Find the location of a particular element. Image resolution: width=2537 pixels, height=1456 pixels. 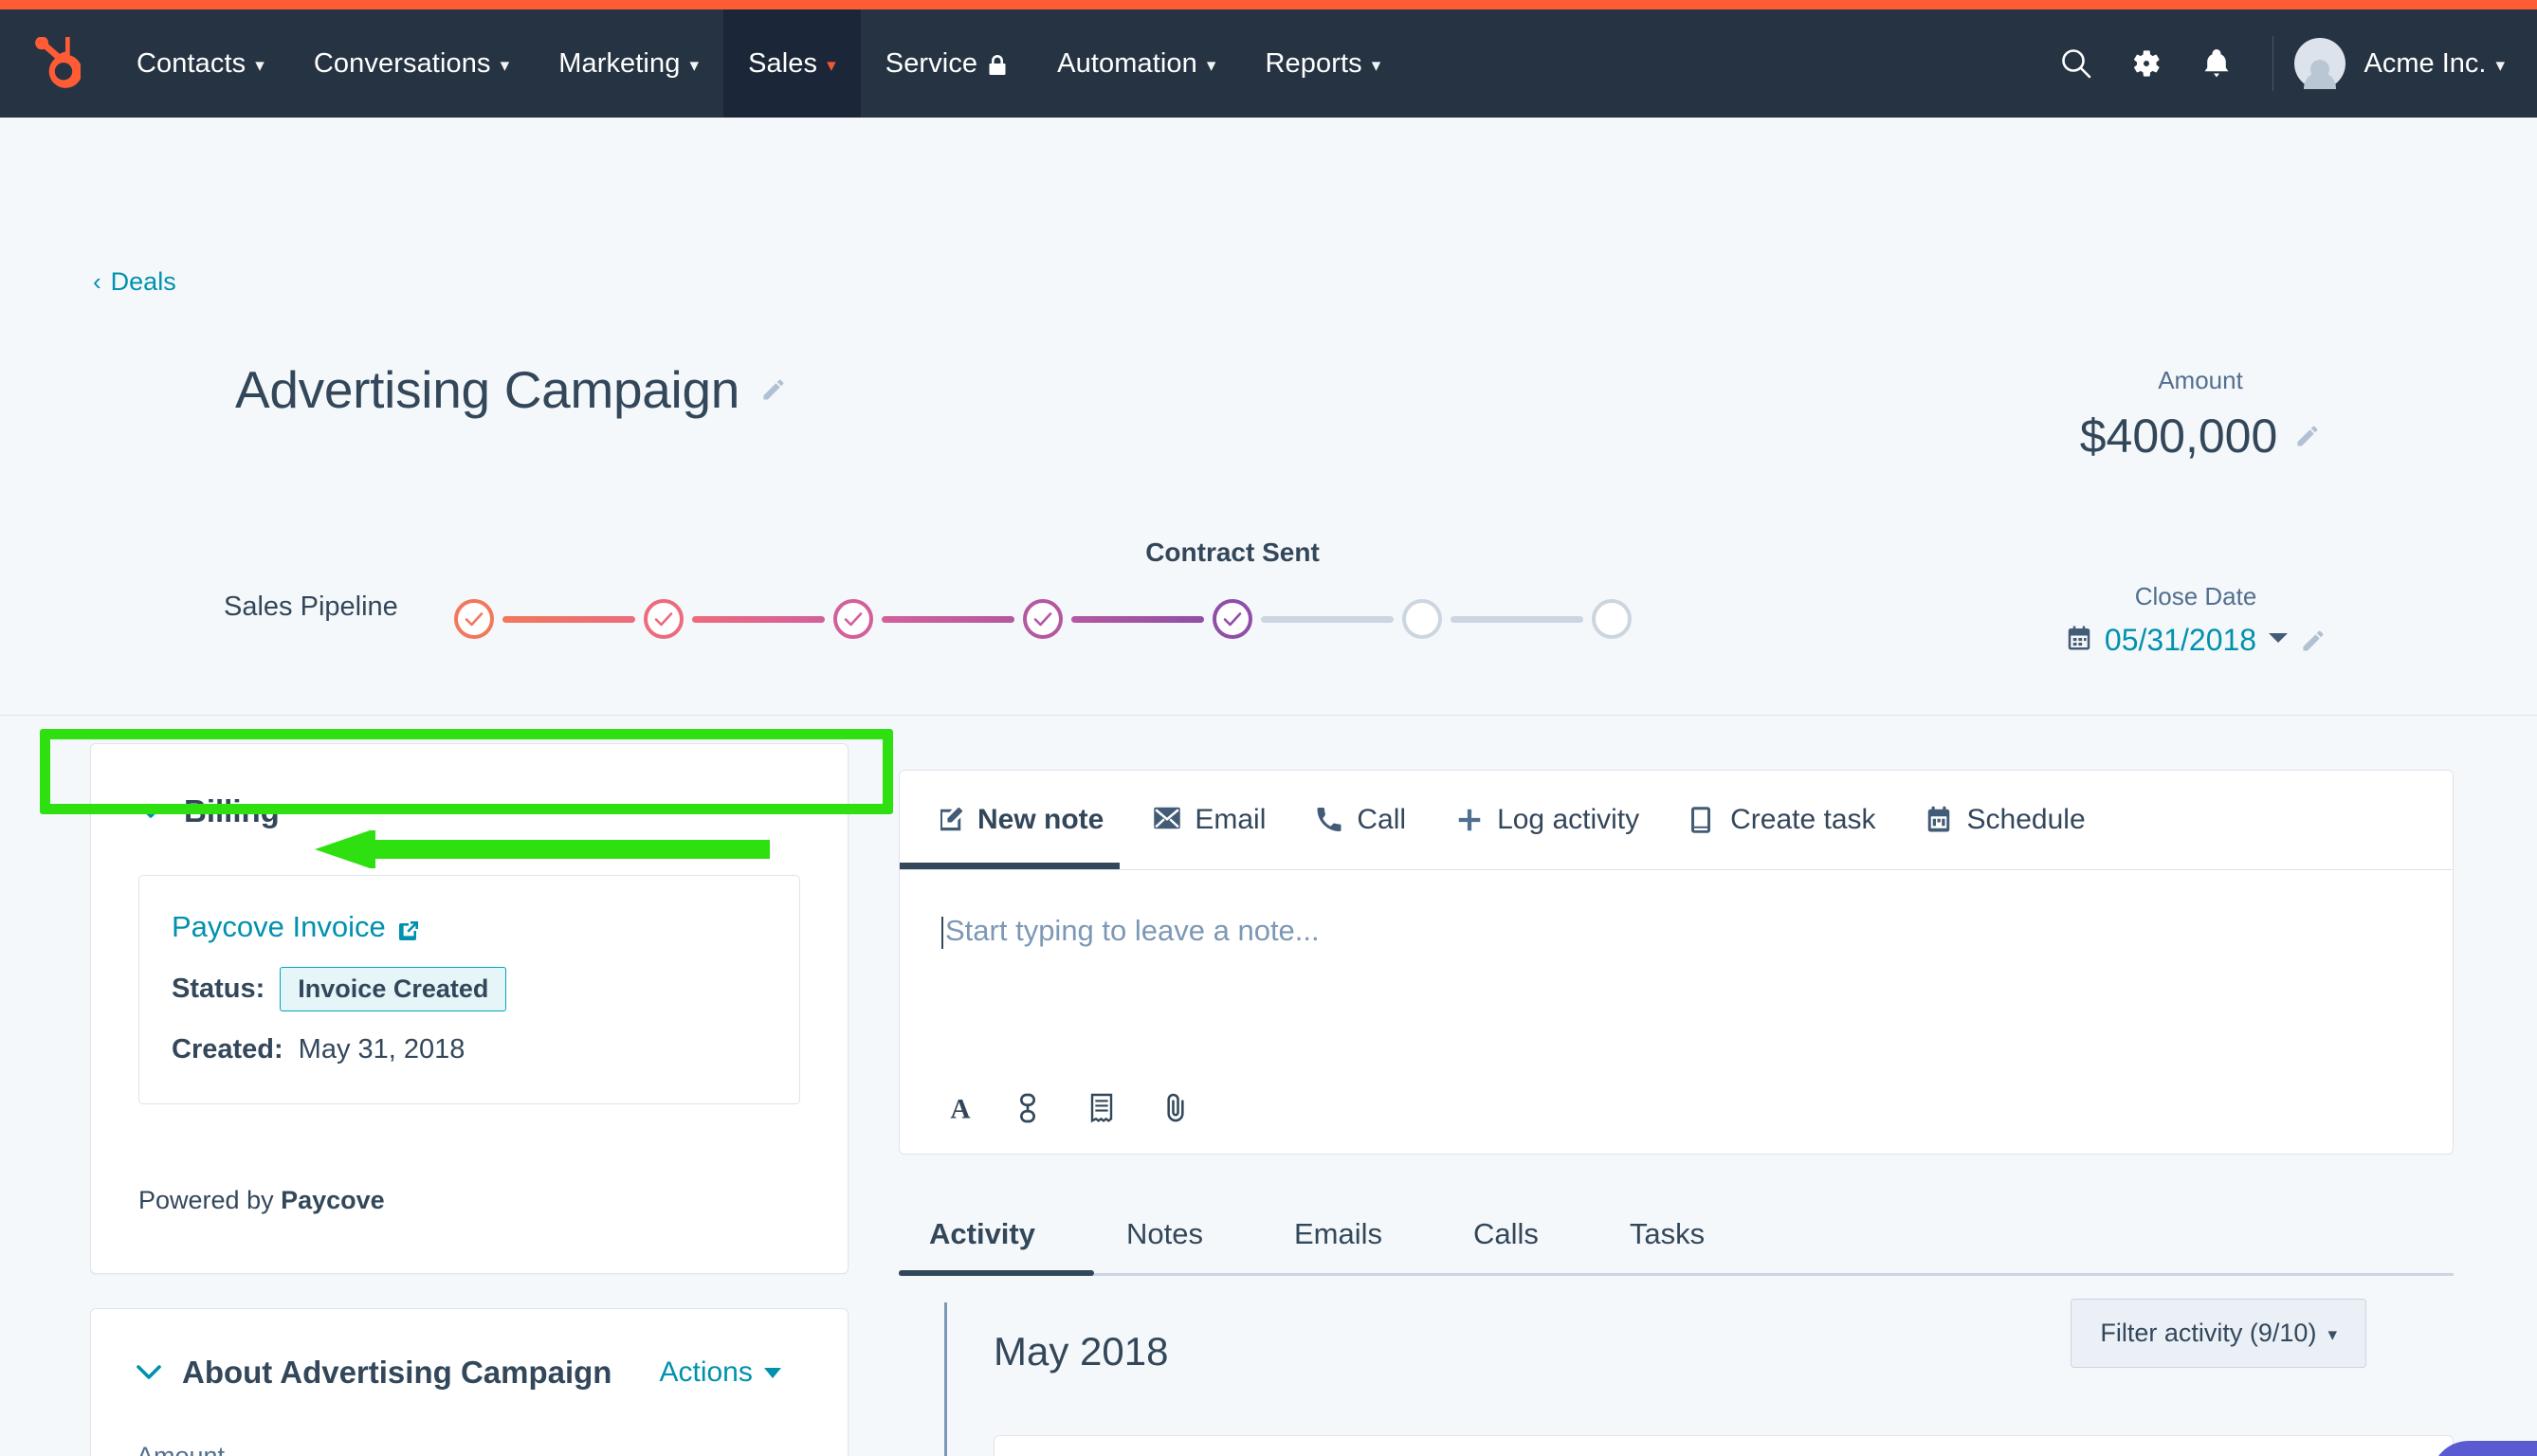

brand-accent-bar is located at coordinates (1268, 4).